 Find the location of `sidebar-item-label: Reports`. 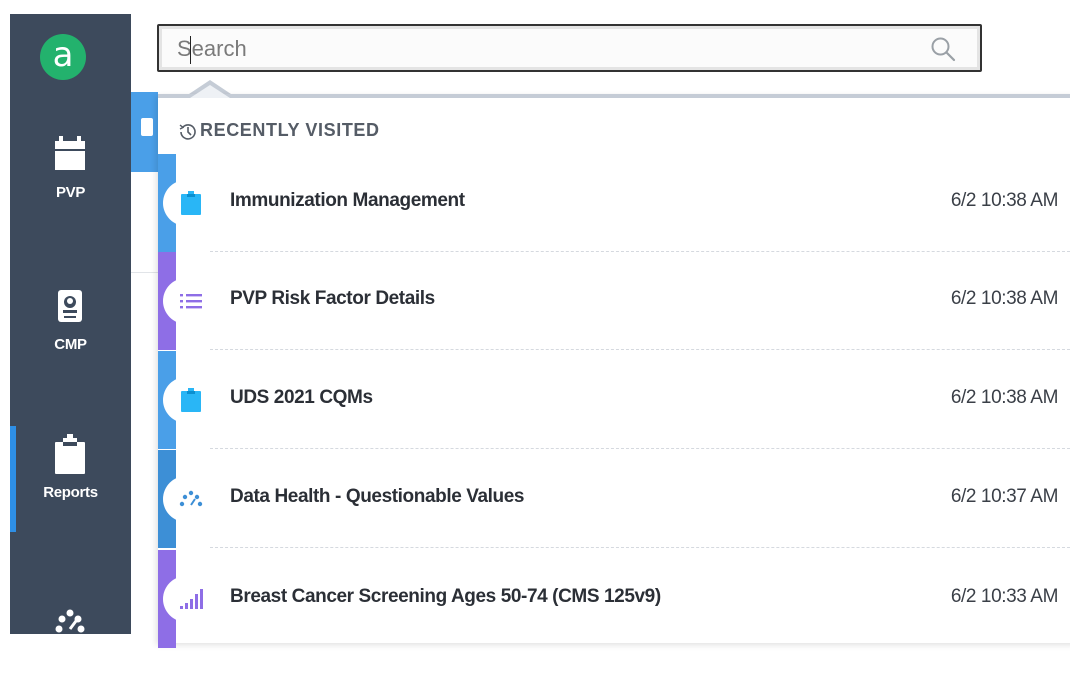

sidebar-item-label: Reports is located at coordinates (70, 492).